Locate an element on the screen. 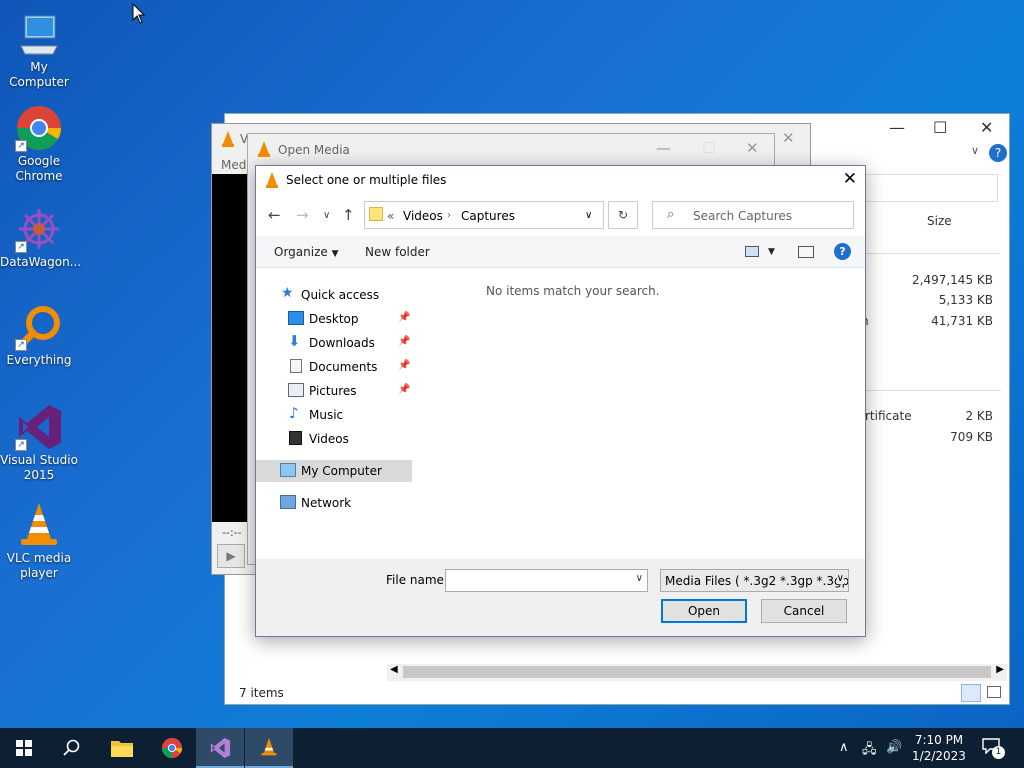  status-item-count: 7 items is located at coordinates (261, 693).